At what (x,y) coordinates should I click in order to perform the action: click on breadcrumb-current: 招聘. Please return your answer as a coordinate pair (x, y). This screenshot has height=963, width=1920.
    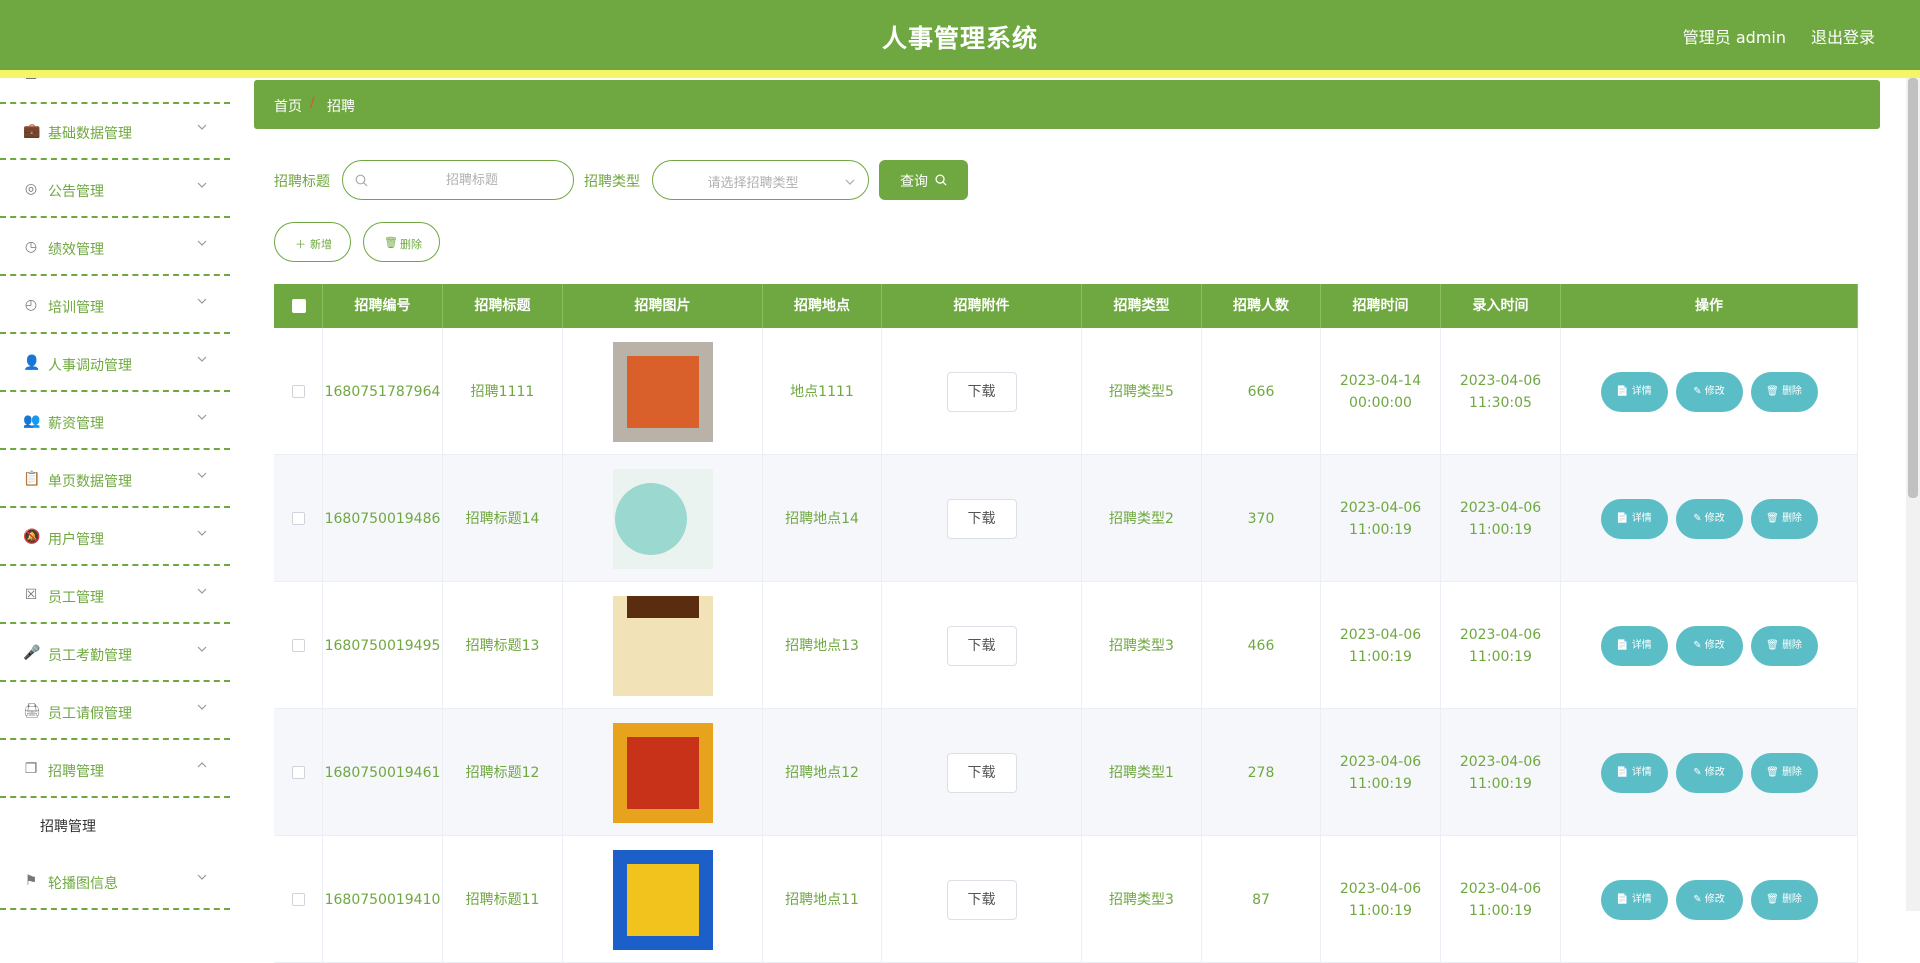
    Looking at the image, I should click on (341, 107).